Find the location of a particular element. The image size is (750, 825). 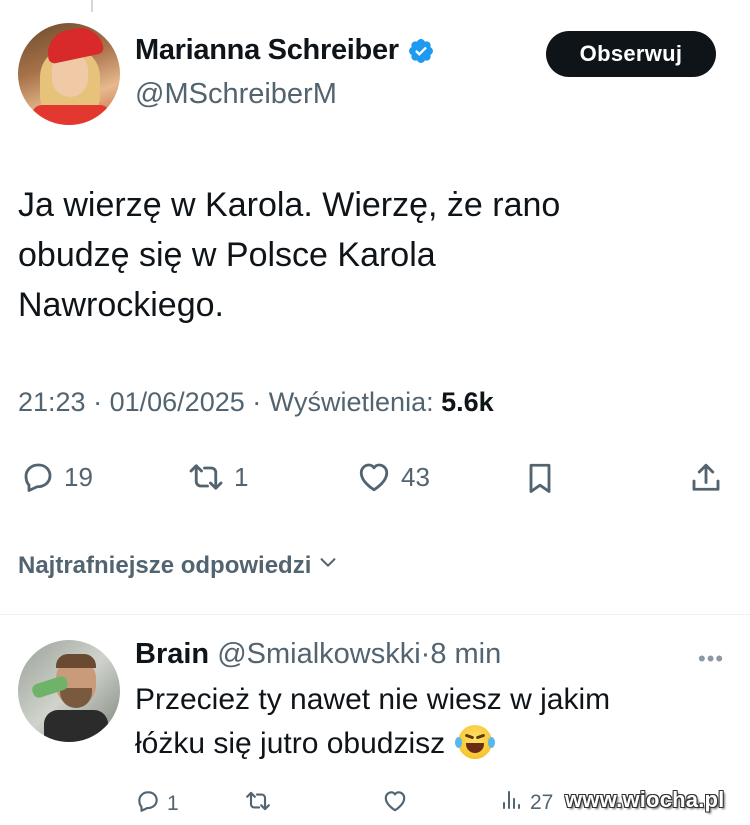

follow-button: Obserwuj is located at coordinates (631, 54).